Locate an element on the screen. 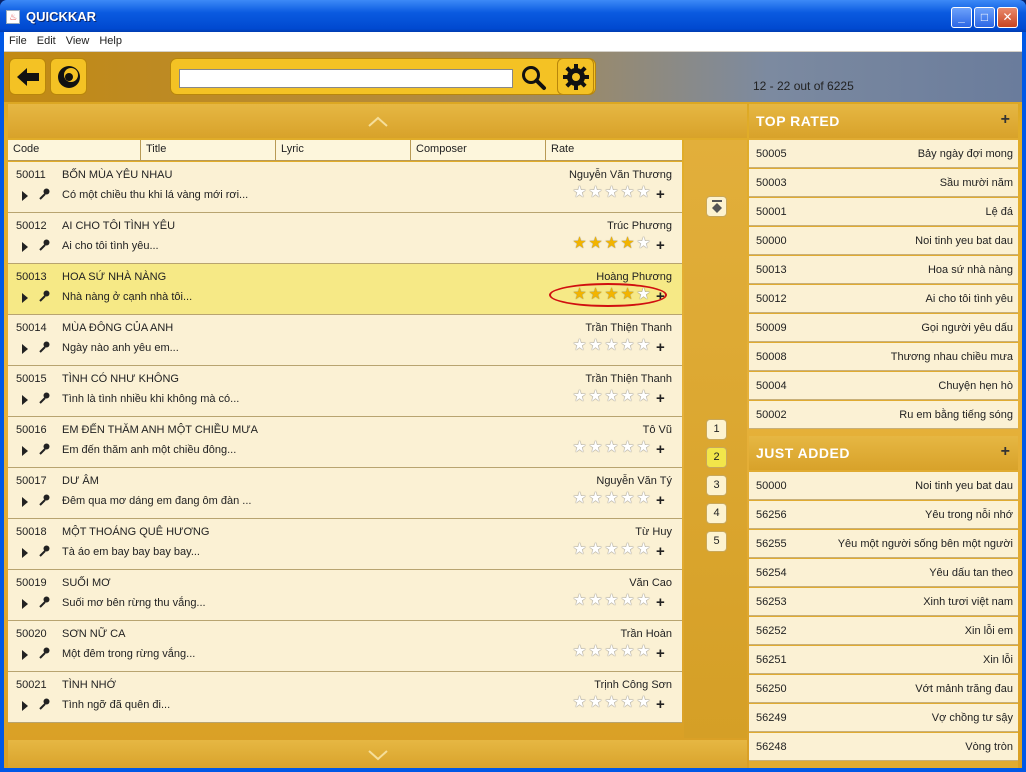 The width and height of the screenshot is (1026, 772). top-rated-item: 50002 Ru em bằng tiếng sóng is located at coordinates (883, 415).